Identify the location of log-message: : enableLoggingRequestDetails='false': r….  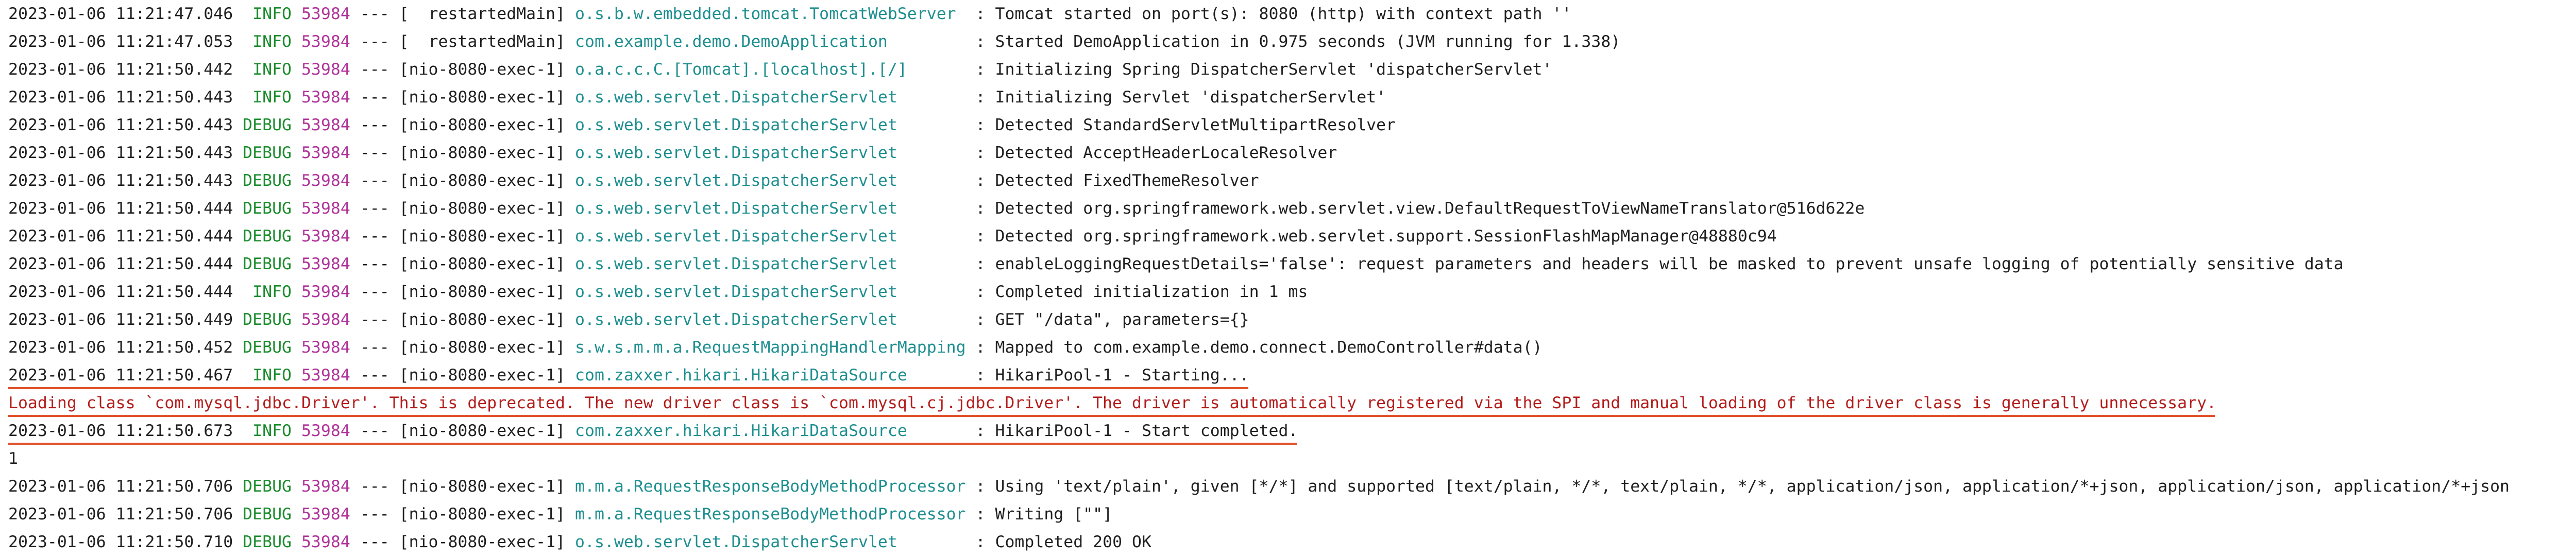
(1659, 264).